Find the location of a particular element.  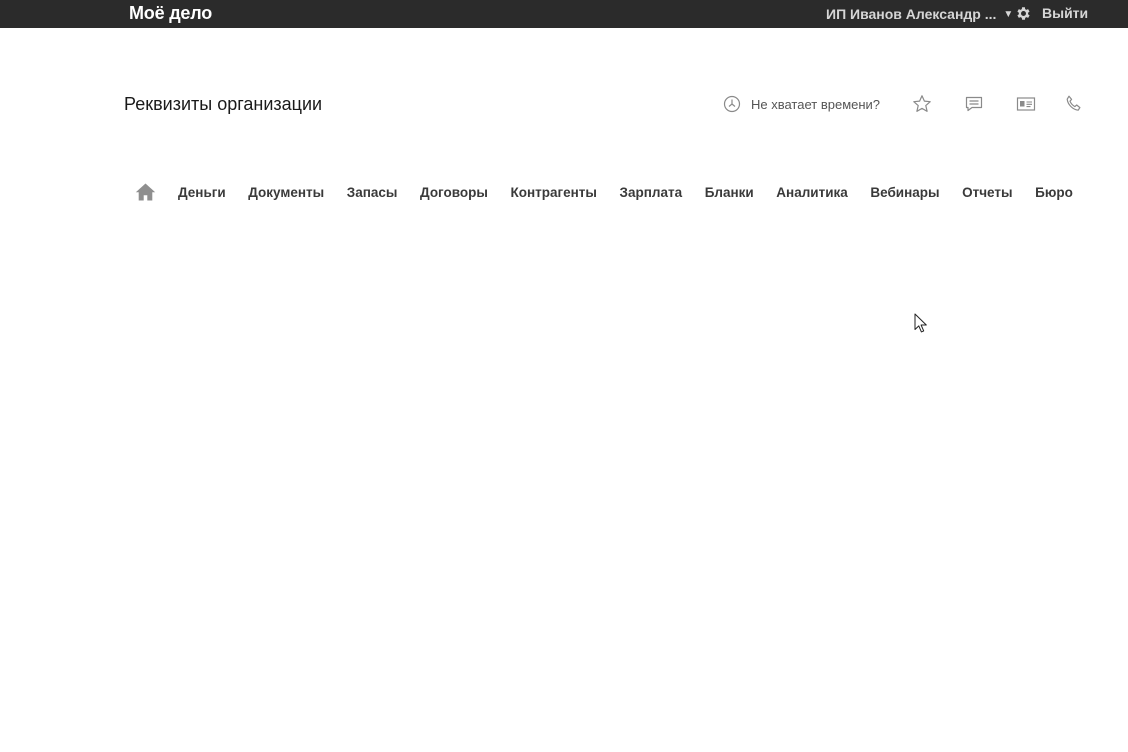

help-label: Не хватает времени? is located at coordinates (816, 104).